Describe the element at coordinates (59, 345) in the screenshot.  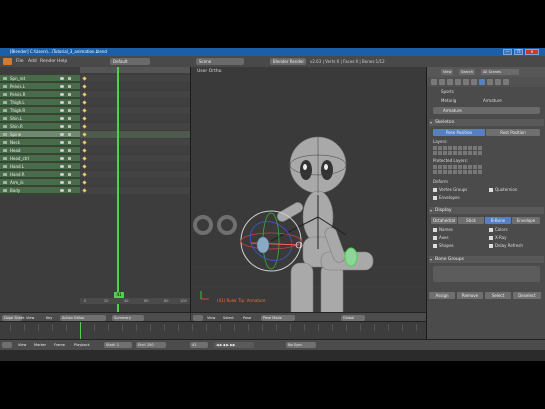
I see `timeline-frame-menu: Frame` at that location.